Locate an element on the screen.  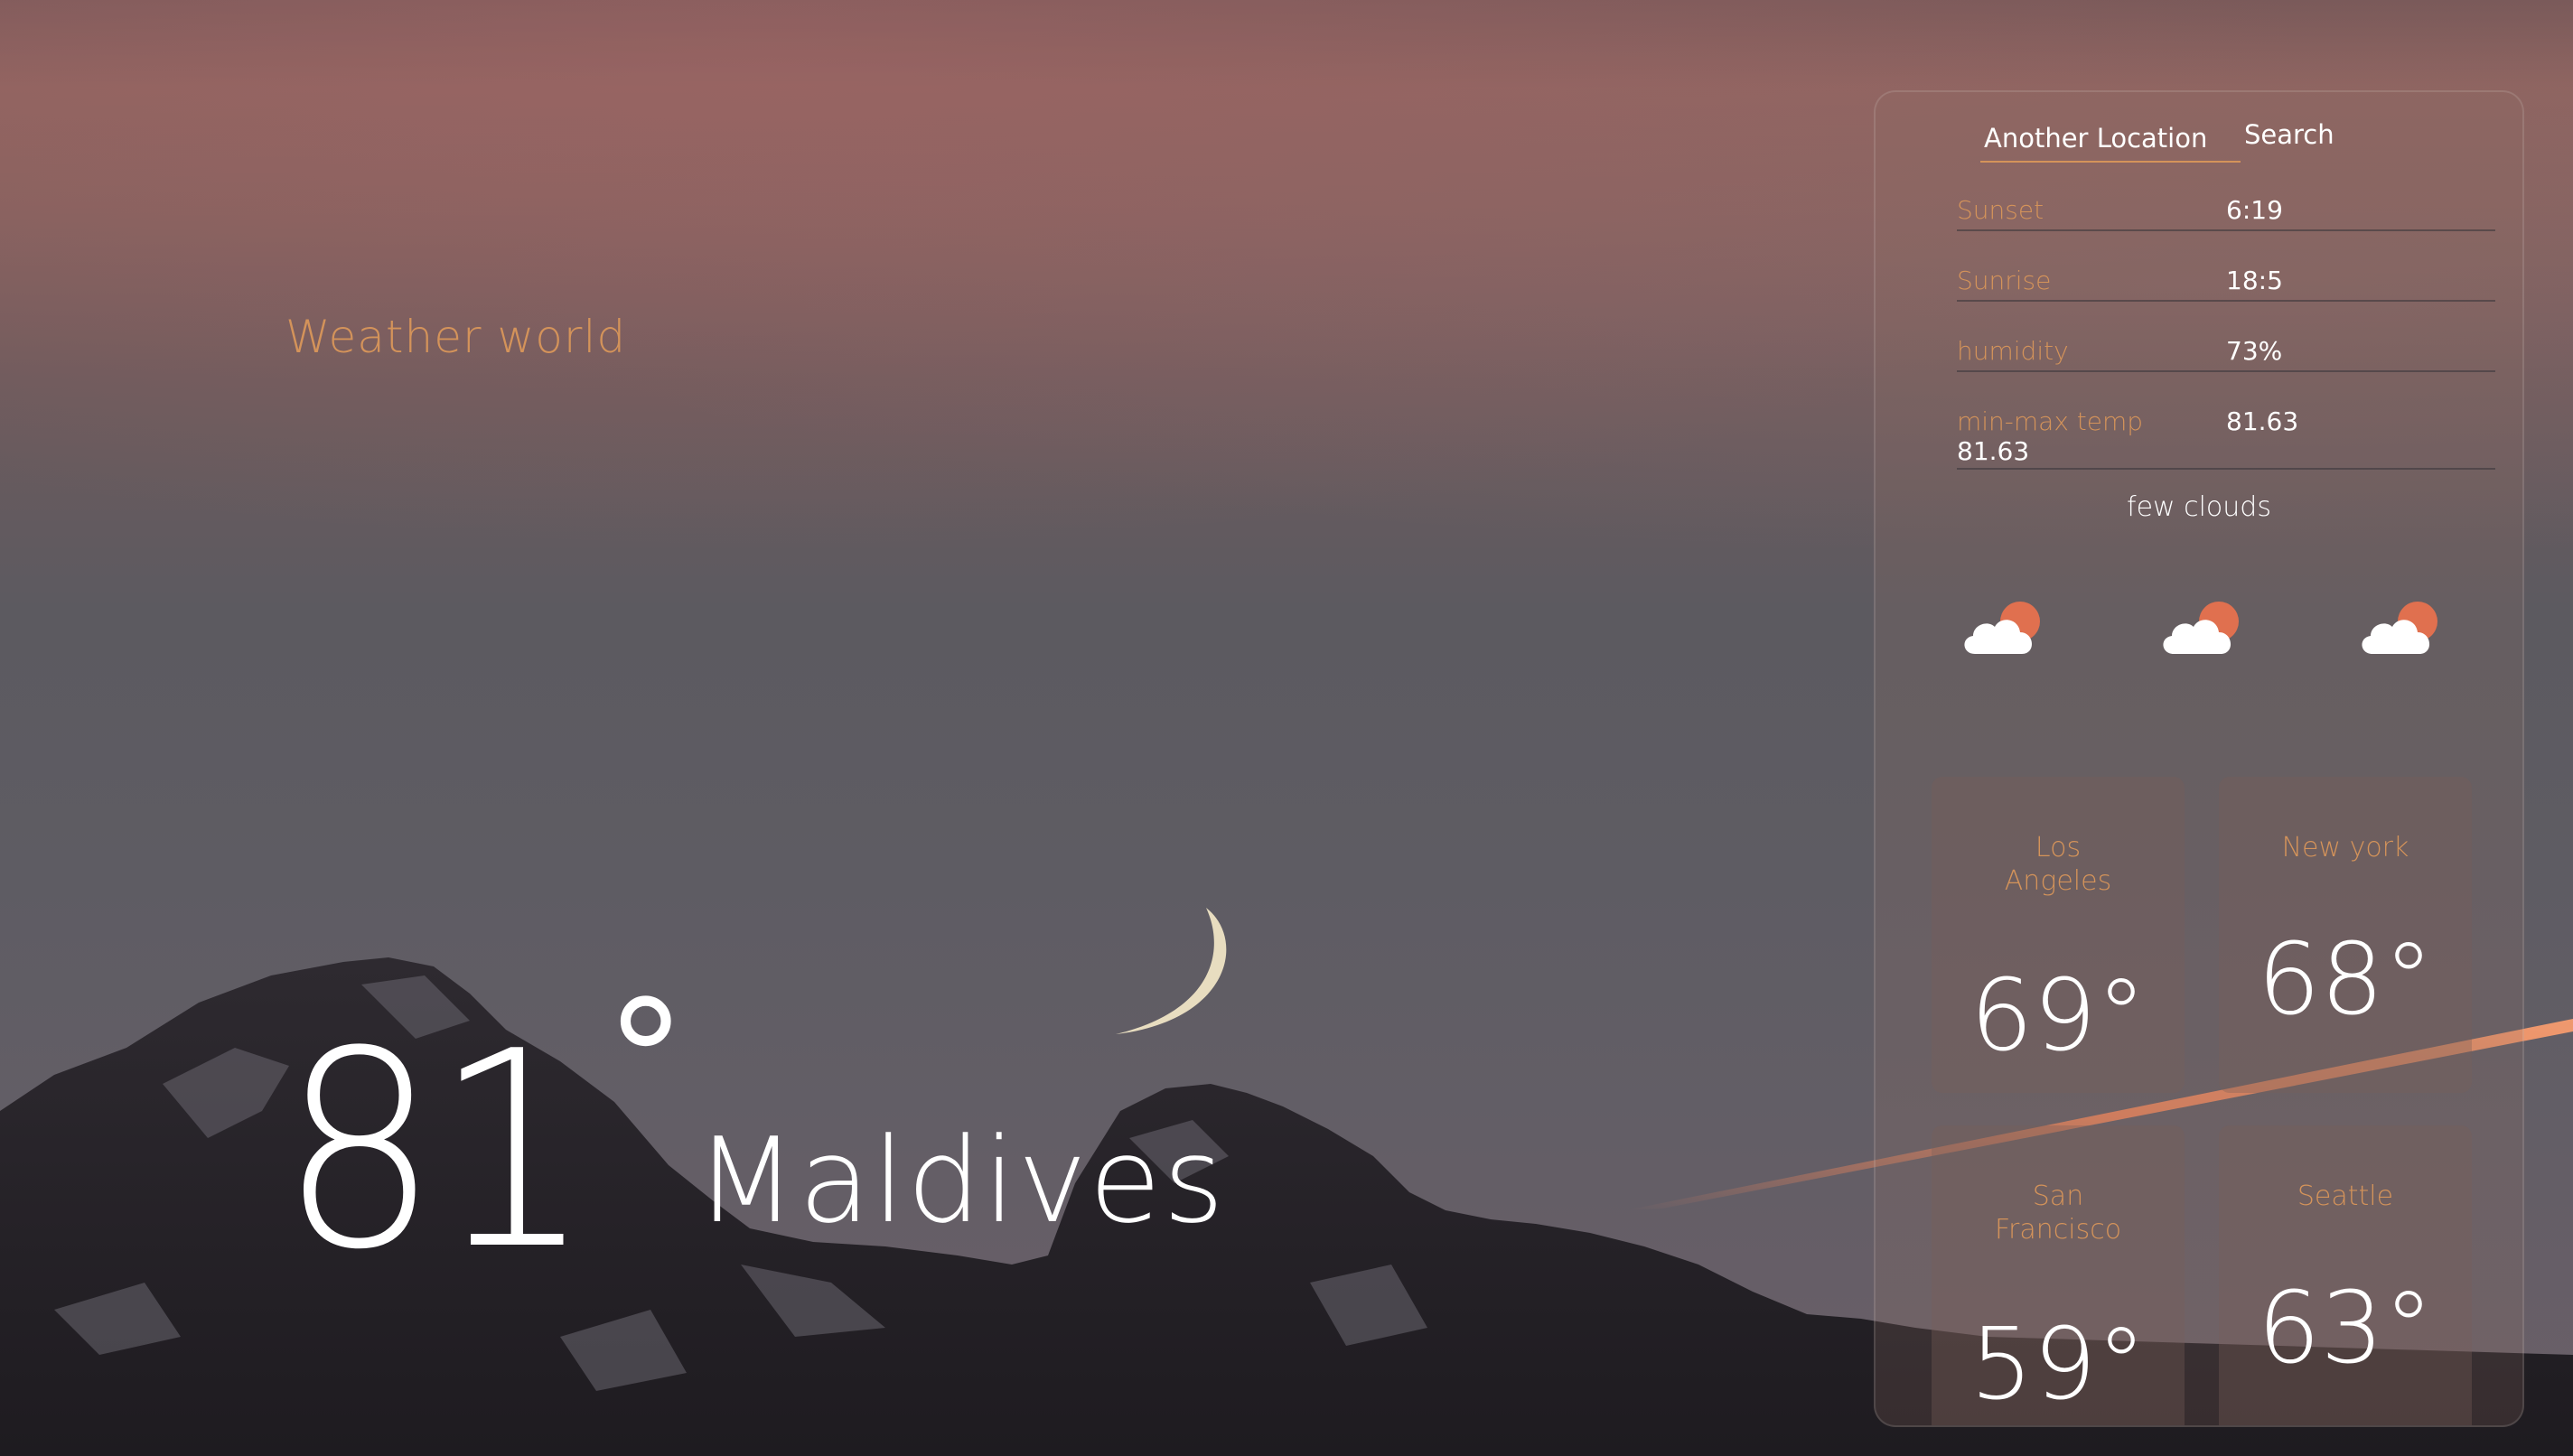
detail-label: Sunrise is located at coordinates (2005, 280).